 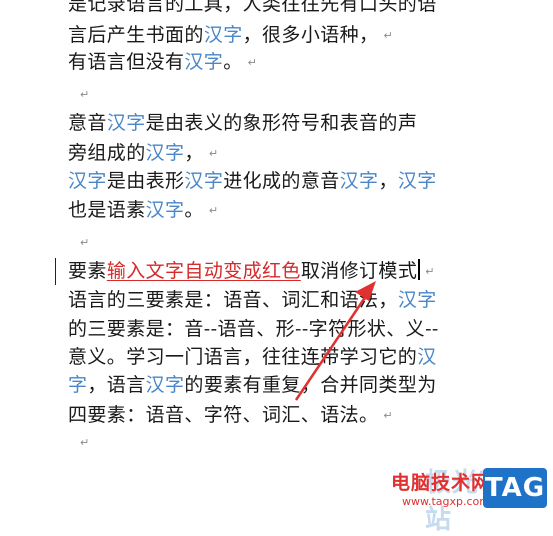 What do you see at coordinates (203, 271) in the screenshot?
I see `tracked-insertion: 输入文字自动变成红色` at bounding box center [203, 271].